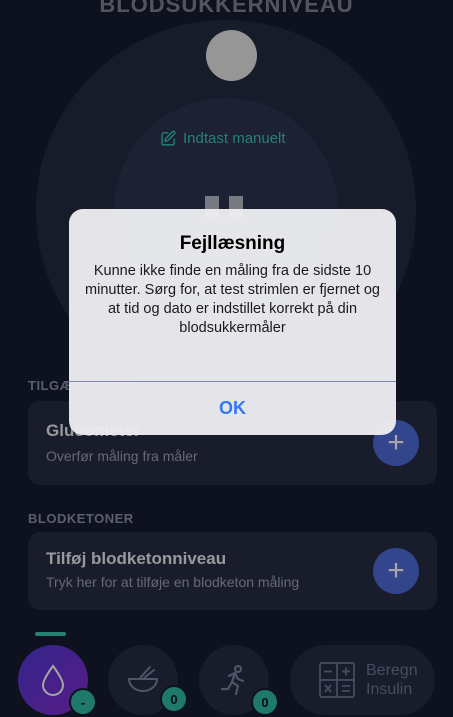 The image size is (453, 717). What do you see at coordinates (232, 408) in the screenshot?
I see `alert-ok-button: OK` at bounding box center [232, 408].